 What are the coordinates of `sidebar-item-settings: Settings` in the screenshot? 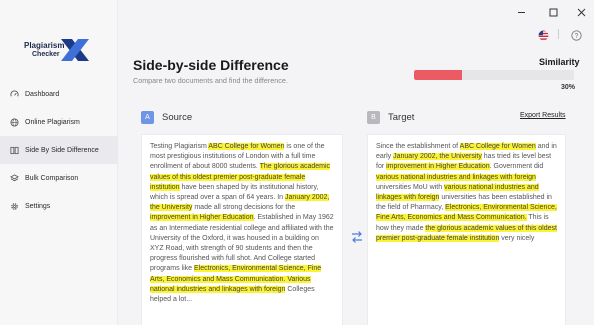 It's located at (59, 206).